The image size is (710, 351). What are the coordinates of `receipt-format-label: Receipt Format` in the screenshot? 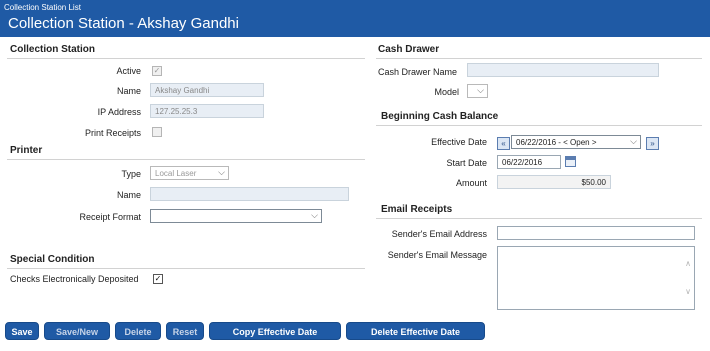 It's located at (110, 217).